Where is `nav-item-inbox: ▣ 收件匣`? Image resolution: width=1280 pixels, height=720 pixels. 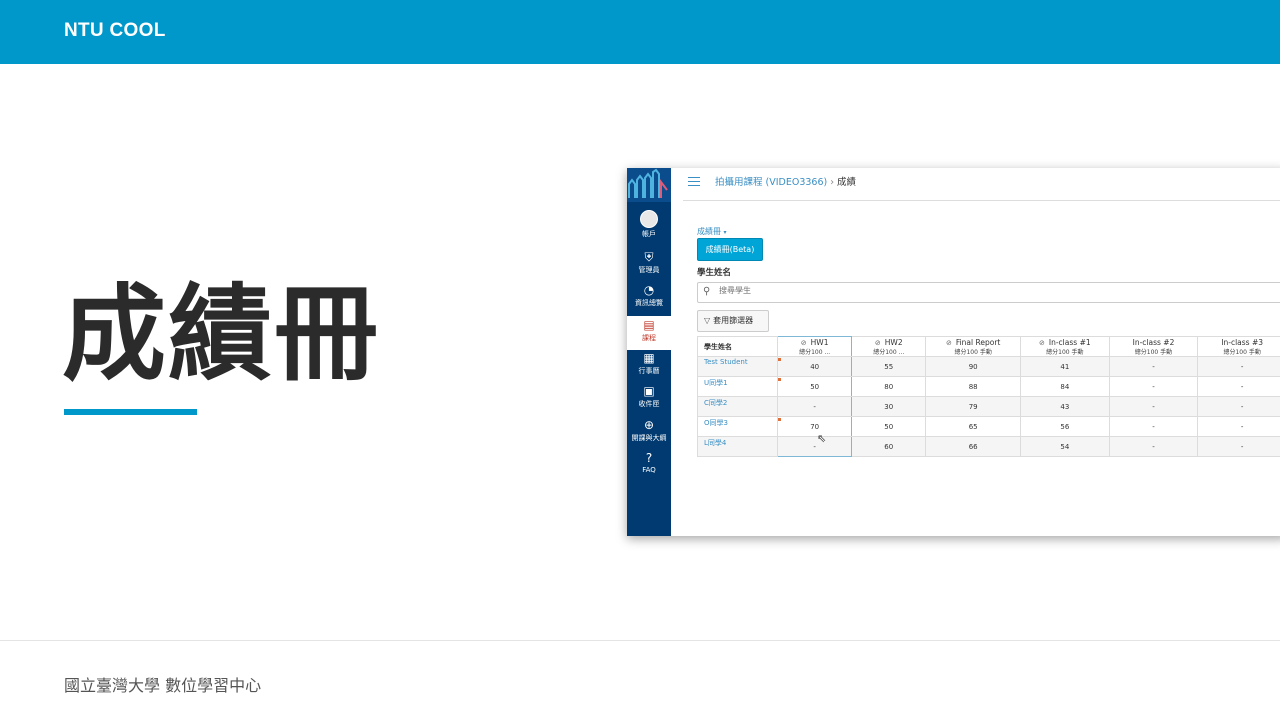 nav-item-inbox: ▣ 收件匣 is located at coordinates (649, 396).